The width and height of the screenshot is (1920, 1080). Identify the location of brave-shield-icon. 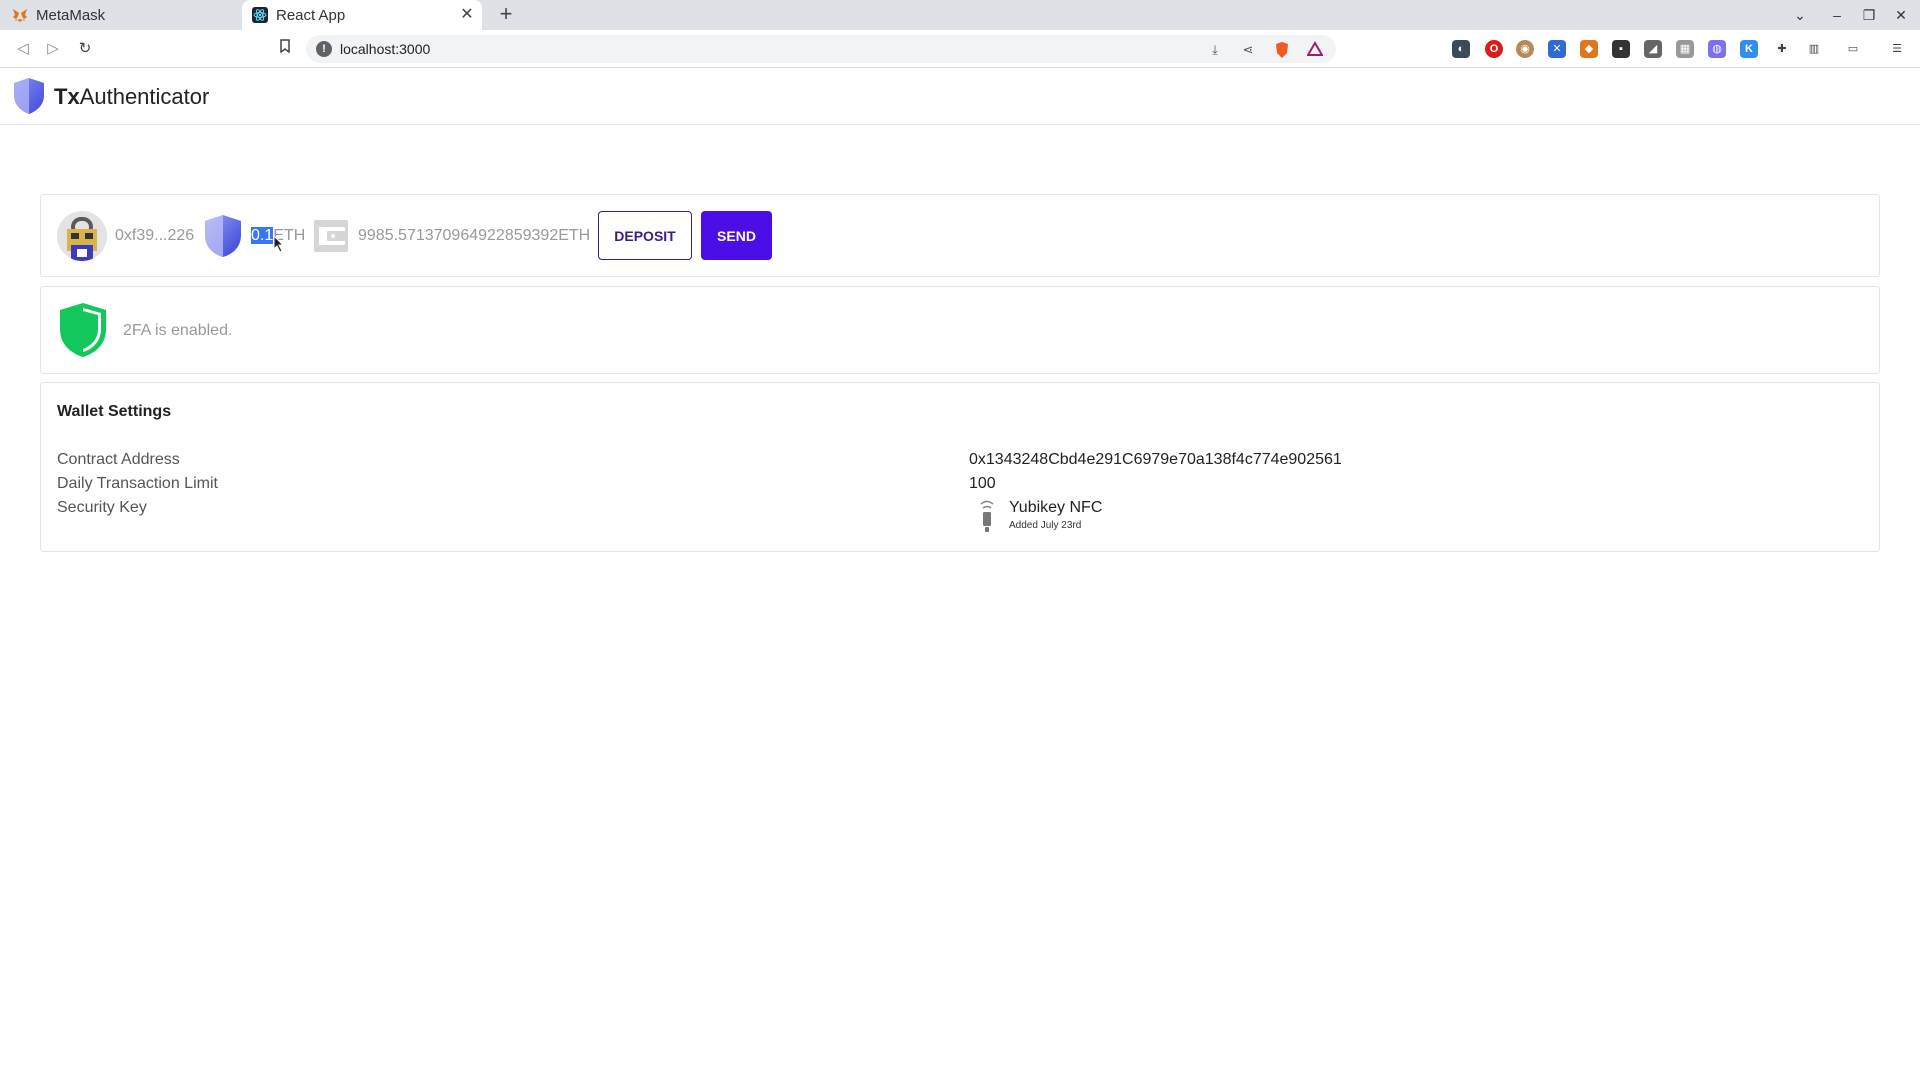
(1282, 50).